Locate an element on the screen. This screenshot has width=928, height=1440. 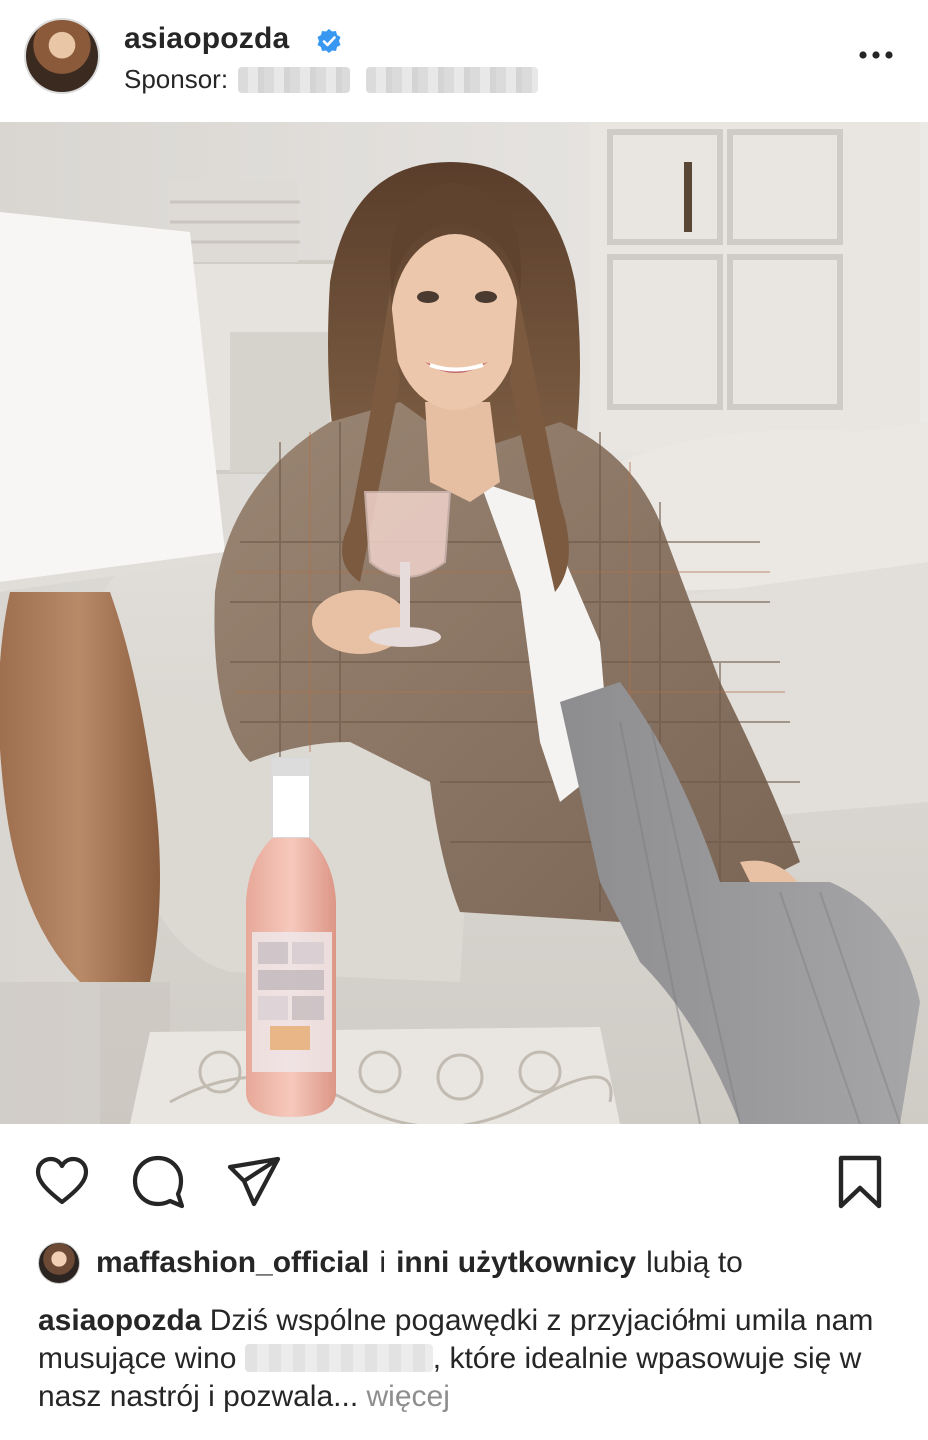
sponsor-name-blurred is located at coordinates (294, 79).